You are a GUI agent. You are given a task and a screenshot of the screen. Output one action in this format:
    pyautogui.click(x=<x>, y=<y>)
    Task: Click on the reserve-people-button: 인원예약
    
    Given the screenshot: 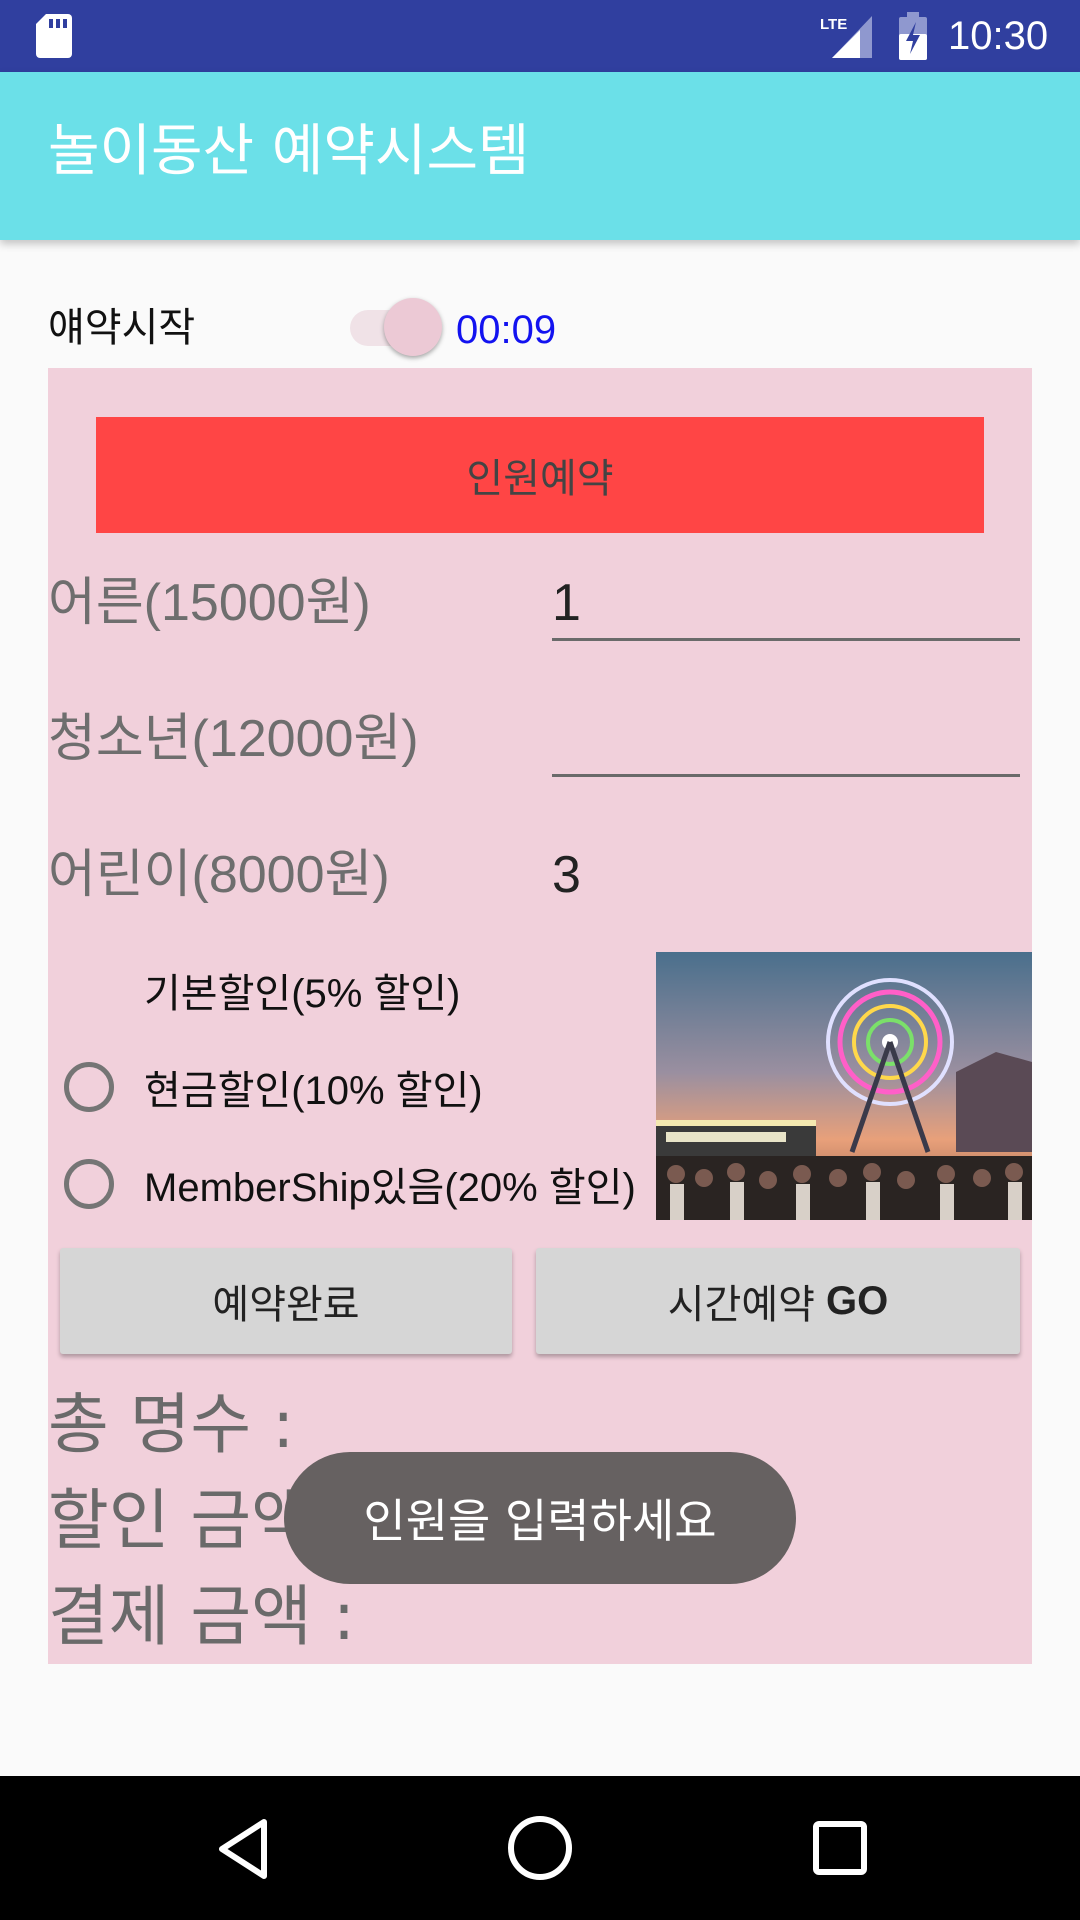 What is the action you would take?
    pyautogui.click(x=540, y=475)
    